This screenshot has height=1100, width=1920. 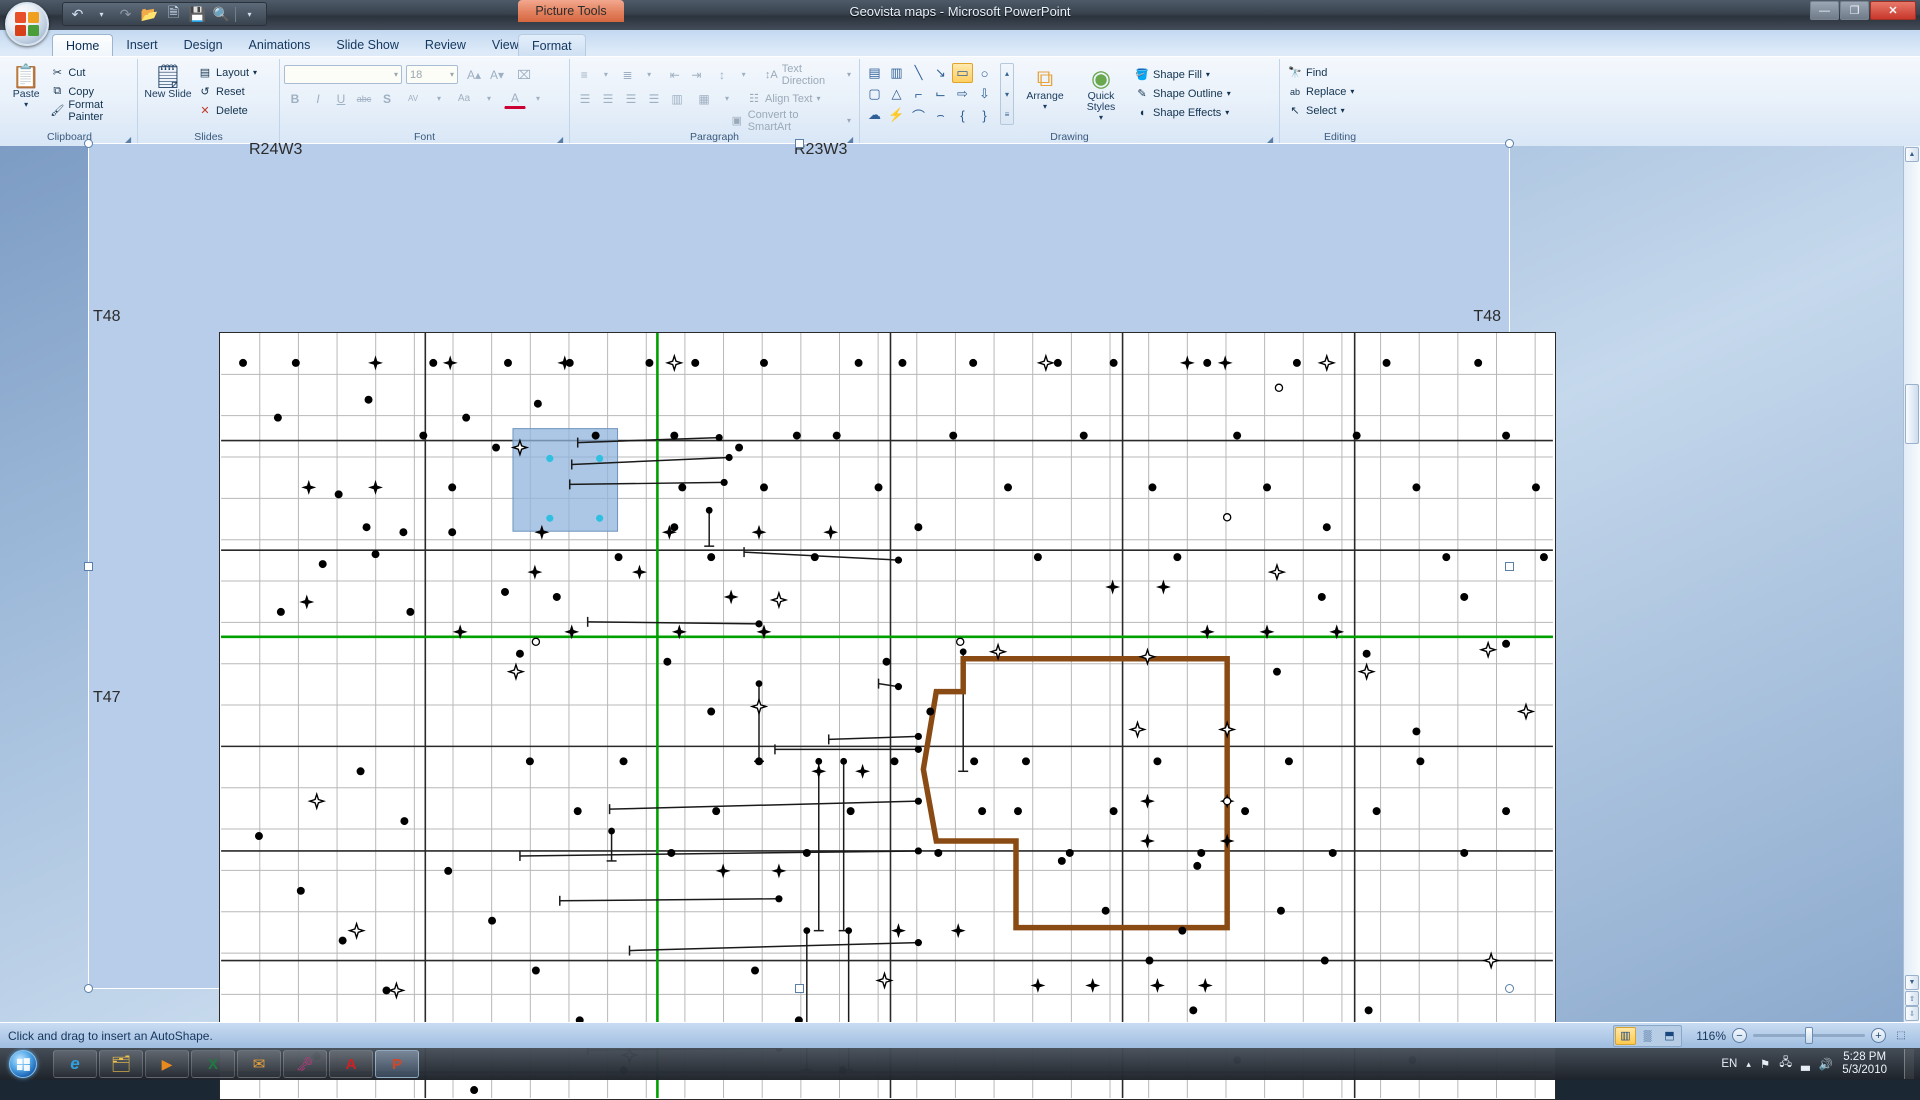 I want to click on bold-icon: B, so click(x=295, y=98).